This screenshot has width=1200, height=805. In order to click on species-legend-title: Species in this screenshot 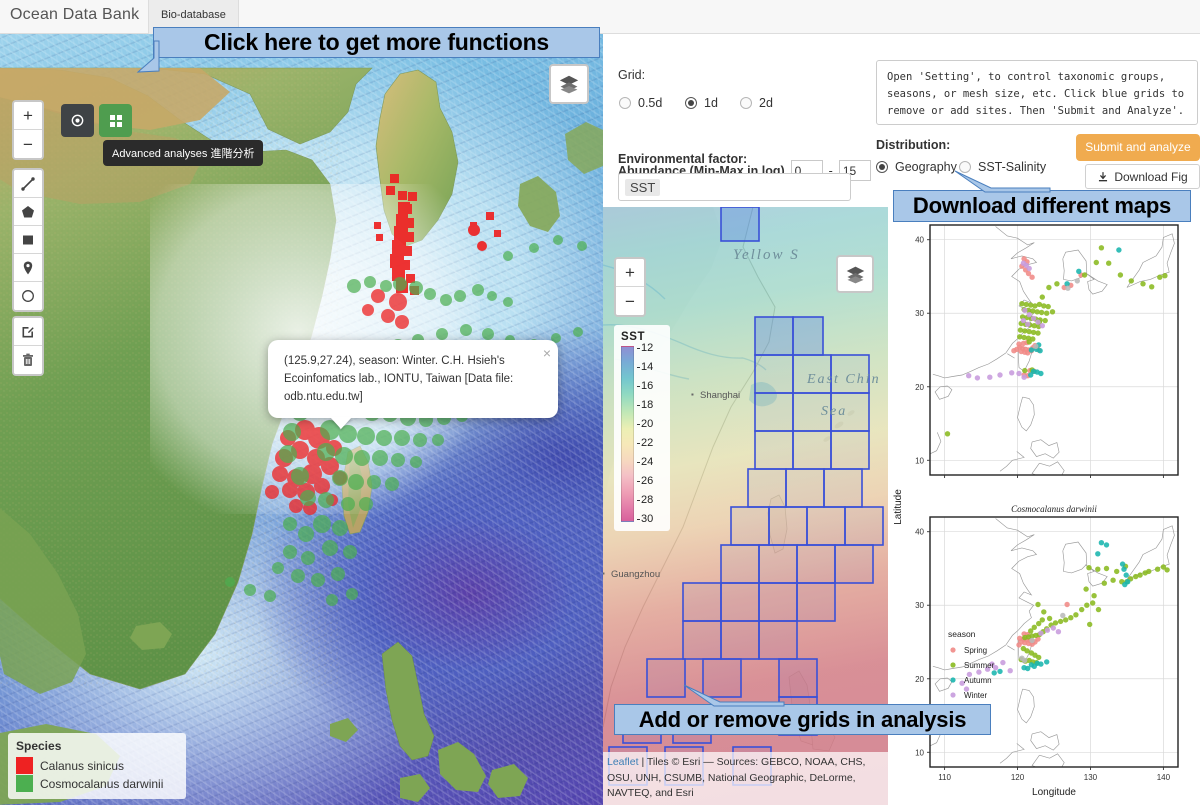, I will do `click(39, 746)`.